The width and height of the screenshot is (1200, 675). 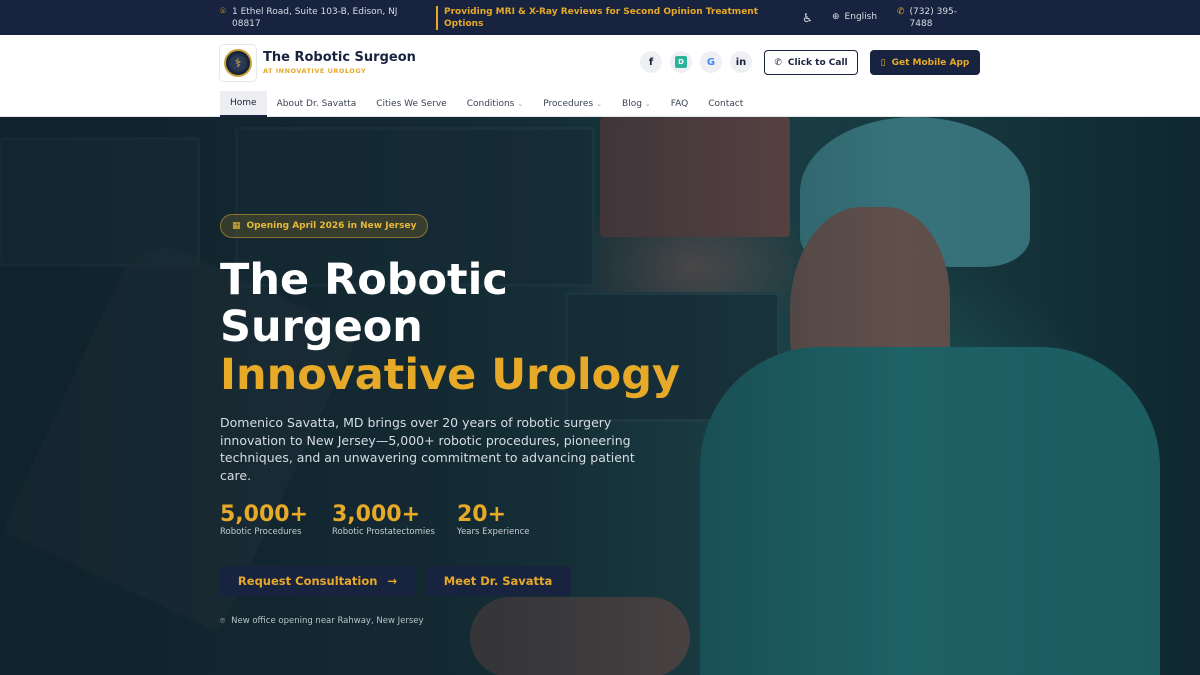 What do you see at coordinates (807, 18) in the screenshot?
I see `accessibility-icon: ♿` at bounding box center [807, 18].